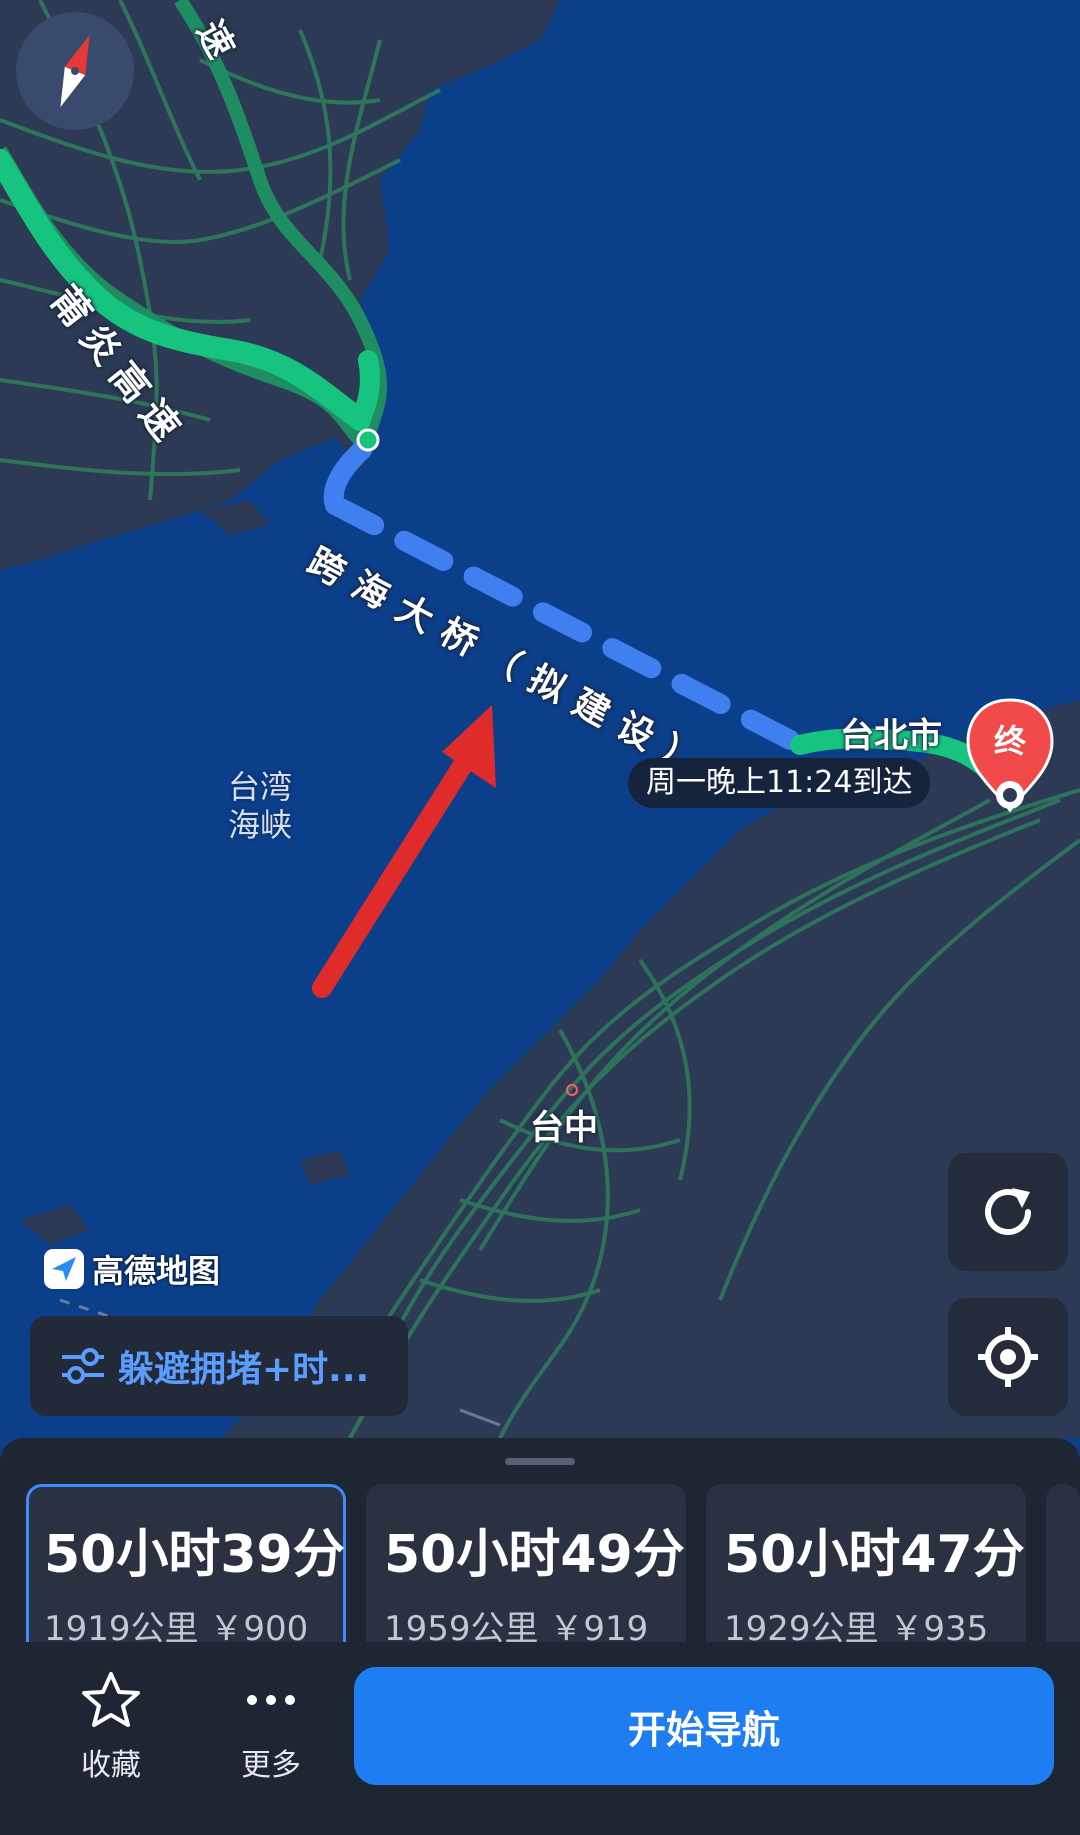 The width and height of the screenshot is (1080, 1835). I want to click on compass-icon, so click(75, 71).